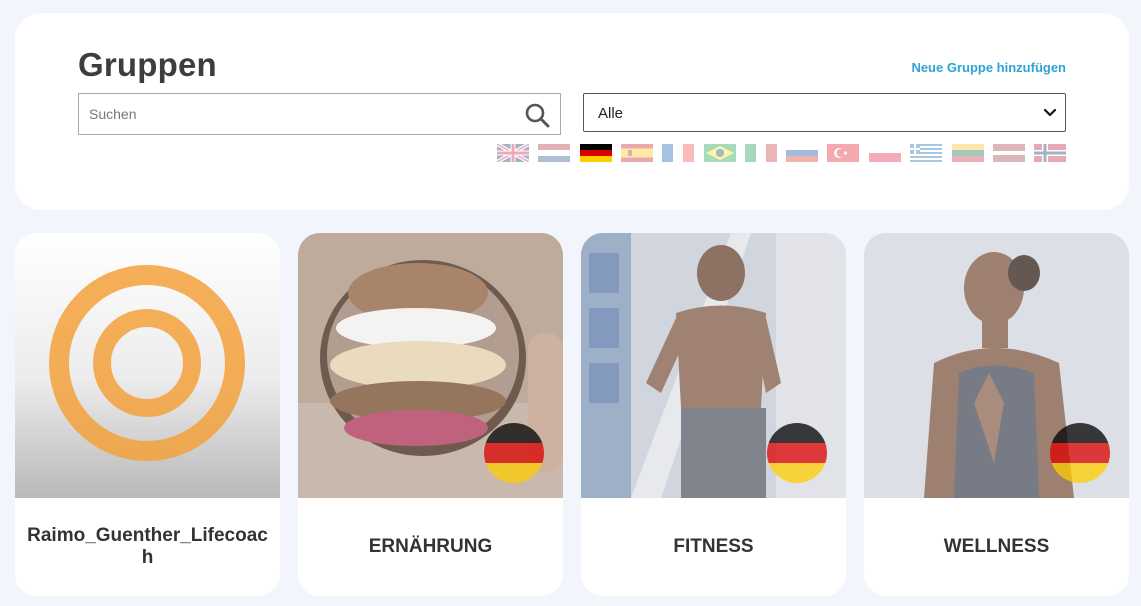 Image resolution: width=1141 pixels, height=606 pixels. I want to click on group-card: WELLNESS, so click(996, 414).